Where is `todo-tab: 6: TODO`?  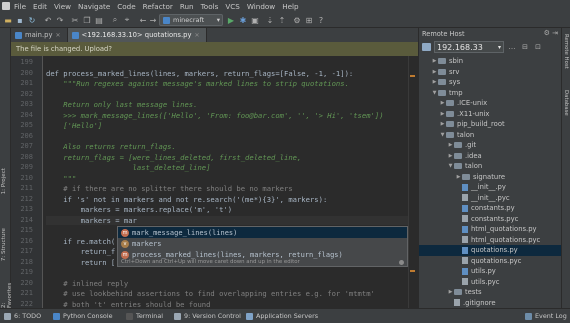 todo-tab: 6: TODO is located at coordinates (22, 316).